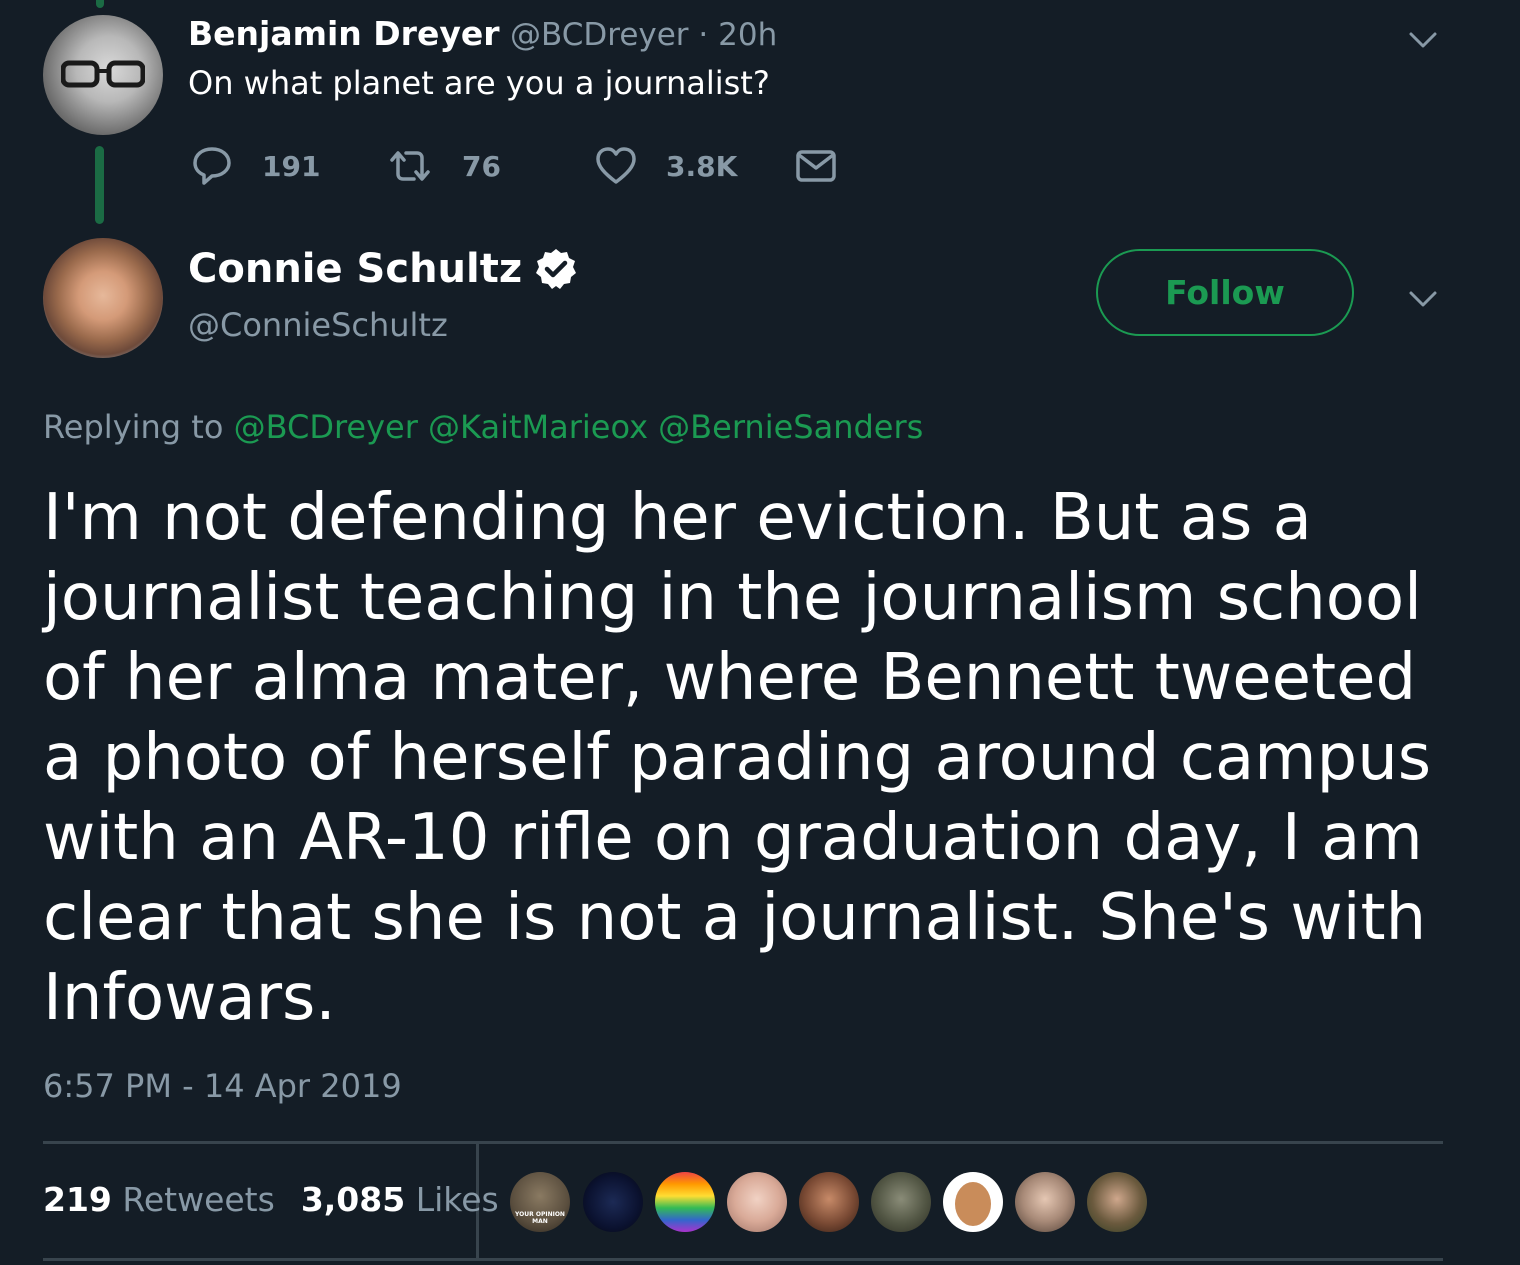  Describe the element at coordinates (355, 269) in the screenshot. I see `main-display-name: Connie Schultz` at that location.